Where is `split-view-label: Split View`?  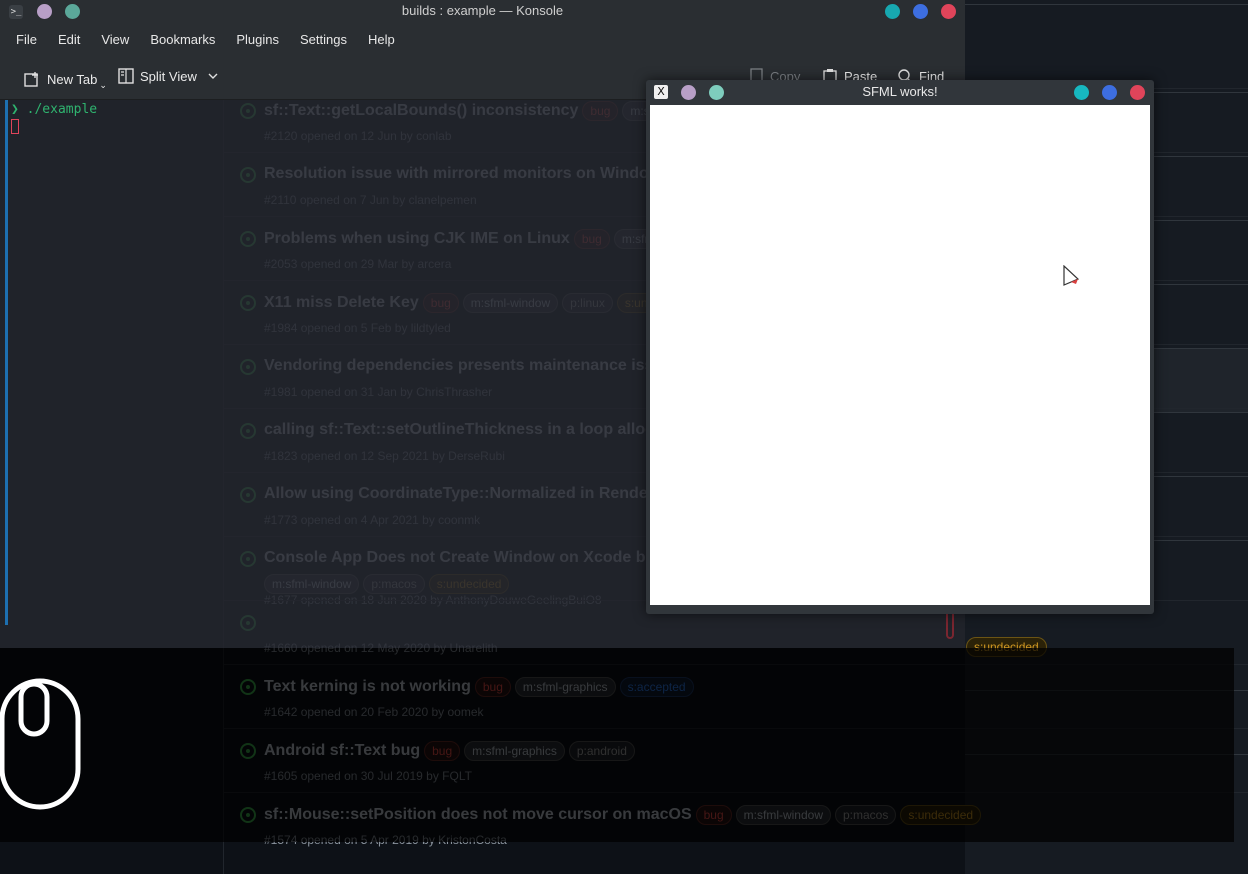
split-view-label: Split View is located at coordinates (168, 76).